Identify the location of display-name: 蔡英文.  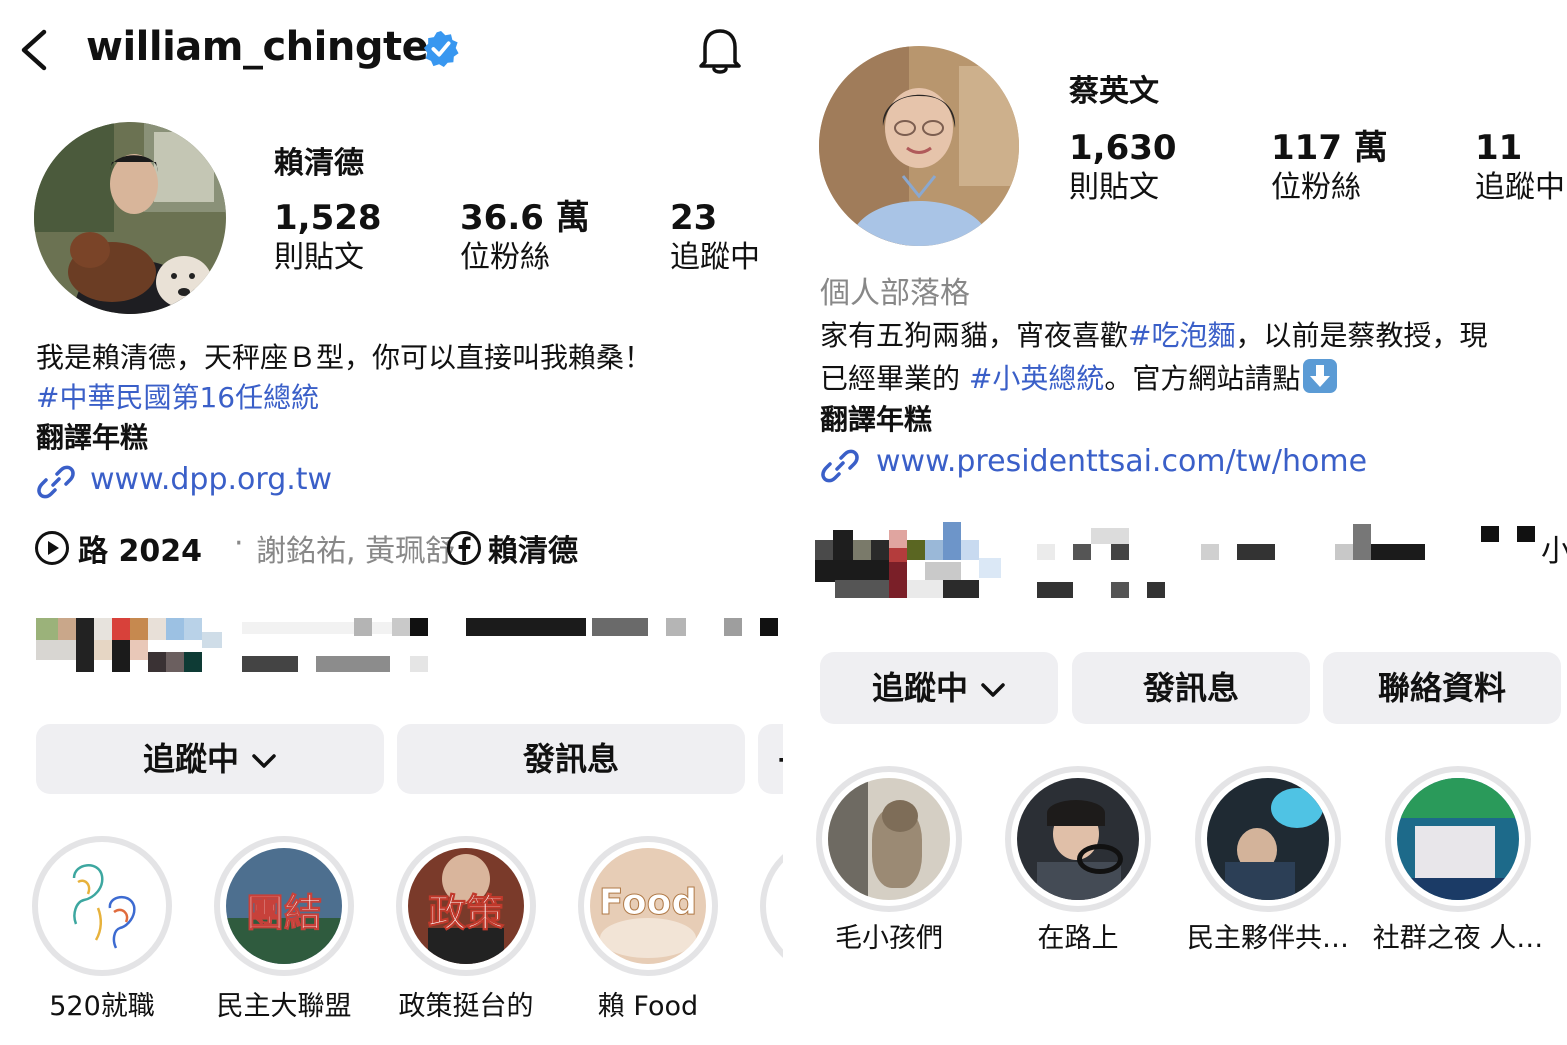
(1114, 91).